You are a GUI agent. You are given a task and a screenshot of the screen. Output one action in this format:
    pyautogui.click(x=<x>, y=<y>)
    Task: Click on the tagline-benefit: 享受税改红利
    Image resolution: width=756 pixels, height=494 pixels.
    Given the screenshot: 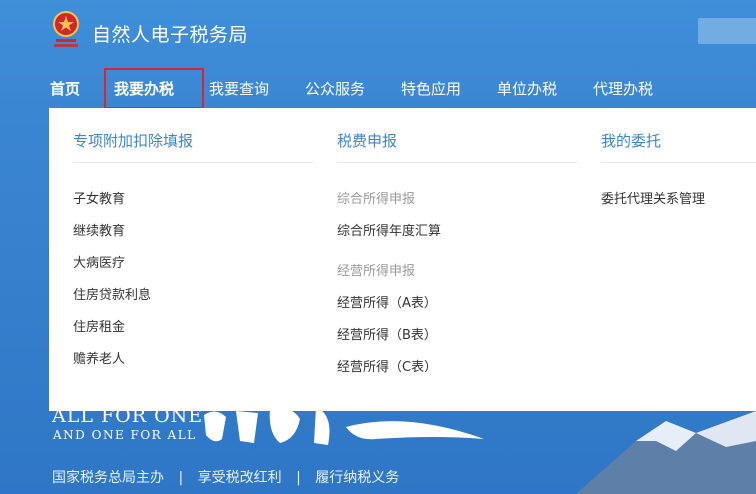 What is the action you would take?
    pyautogui.click(x=239, y=478)
    